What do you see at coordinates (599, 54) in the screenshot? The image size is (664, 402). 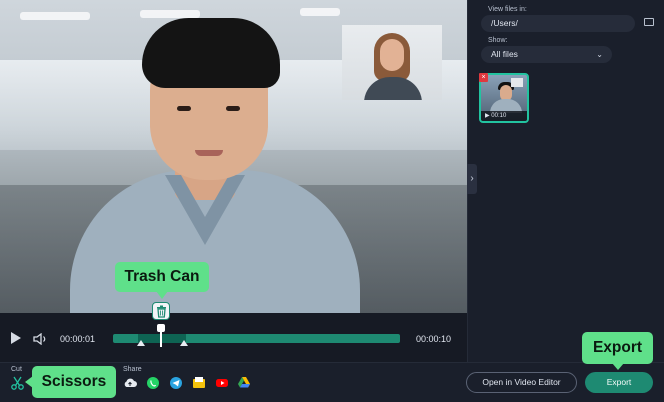 I see `chevron-down-icon: ⌄` at bounding box center [599, 54].